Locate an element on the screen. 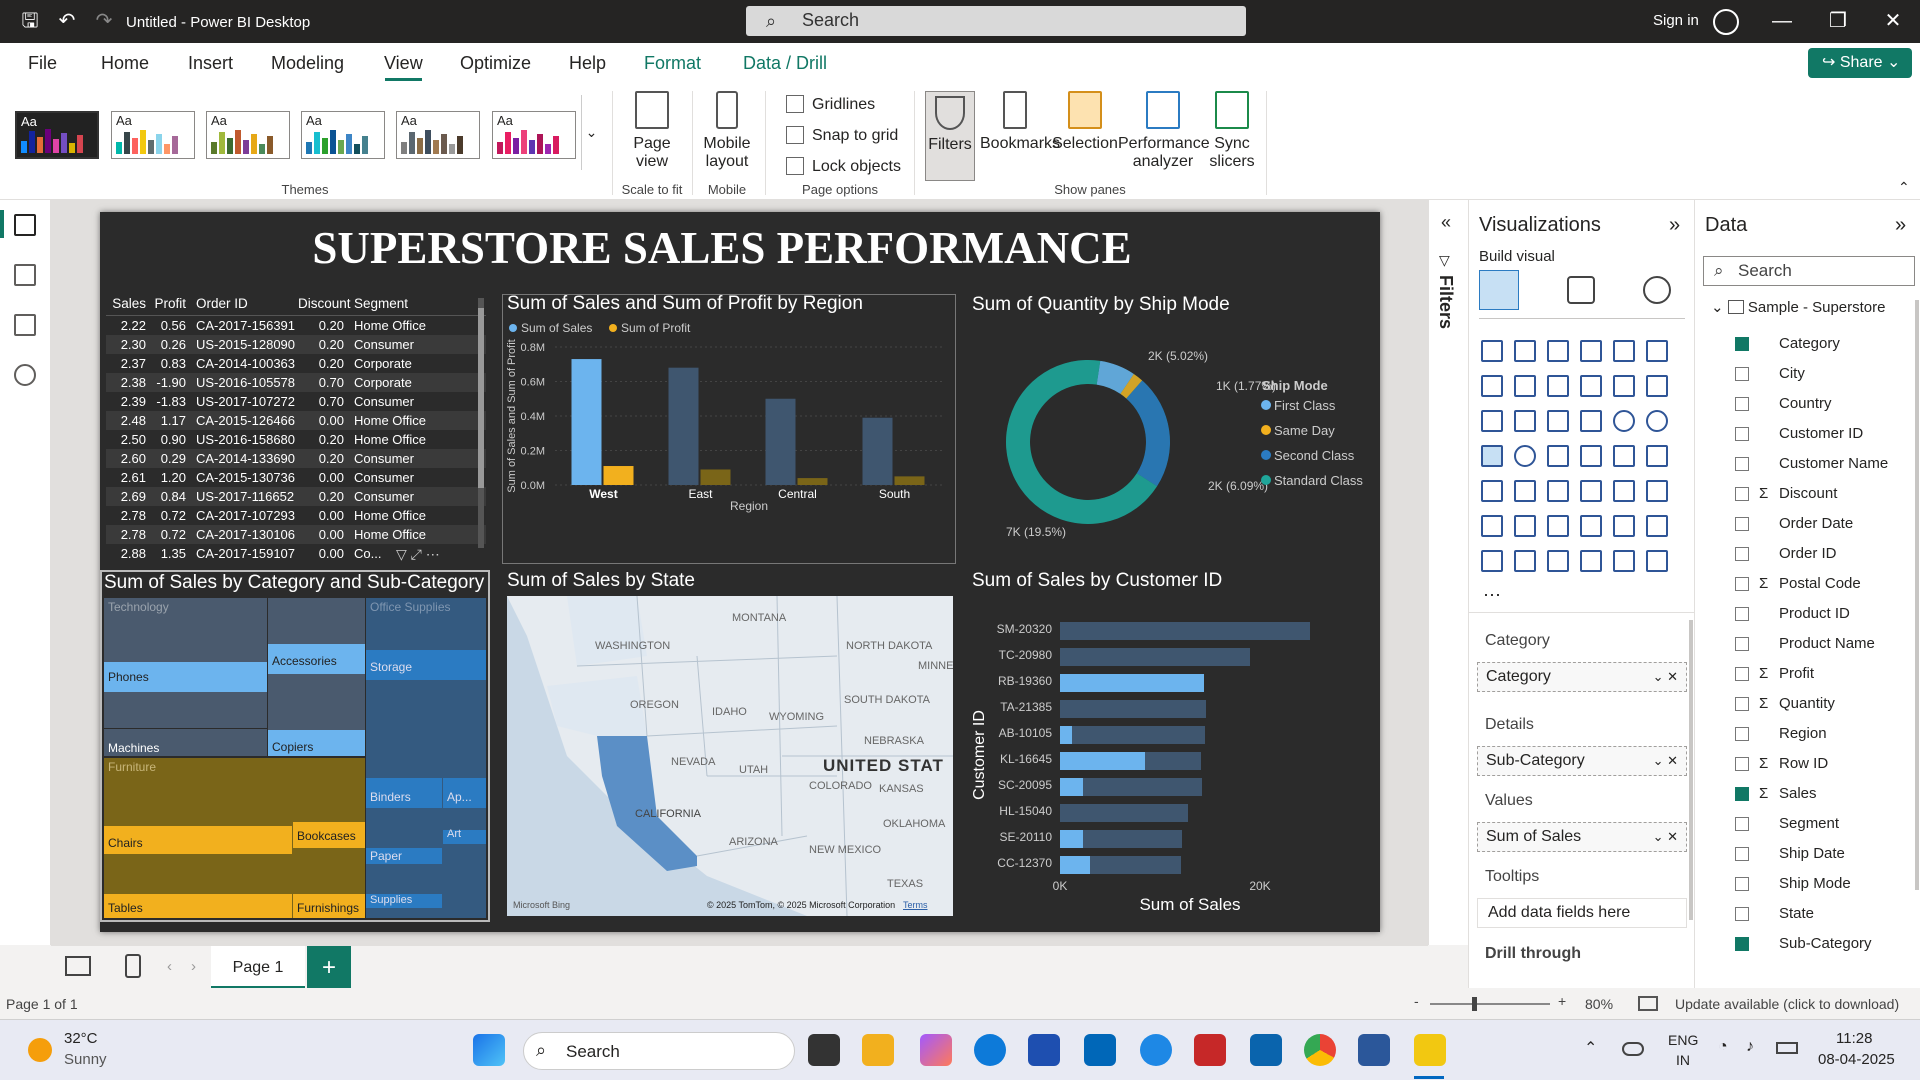 The image size is (1920, 1080). table-row: 2.38 -1.90 US-2016-105578 0.70 Corporate is located at coordinates (296, 382).